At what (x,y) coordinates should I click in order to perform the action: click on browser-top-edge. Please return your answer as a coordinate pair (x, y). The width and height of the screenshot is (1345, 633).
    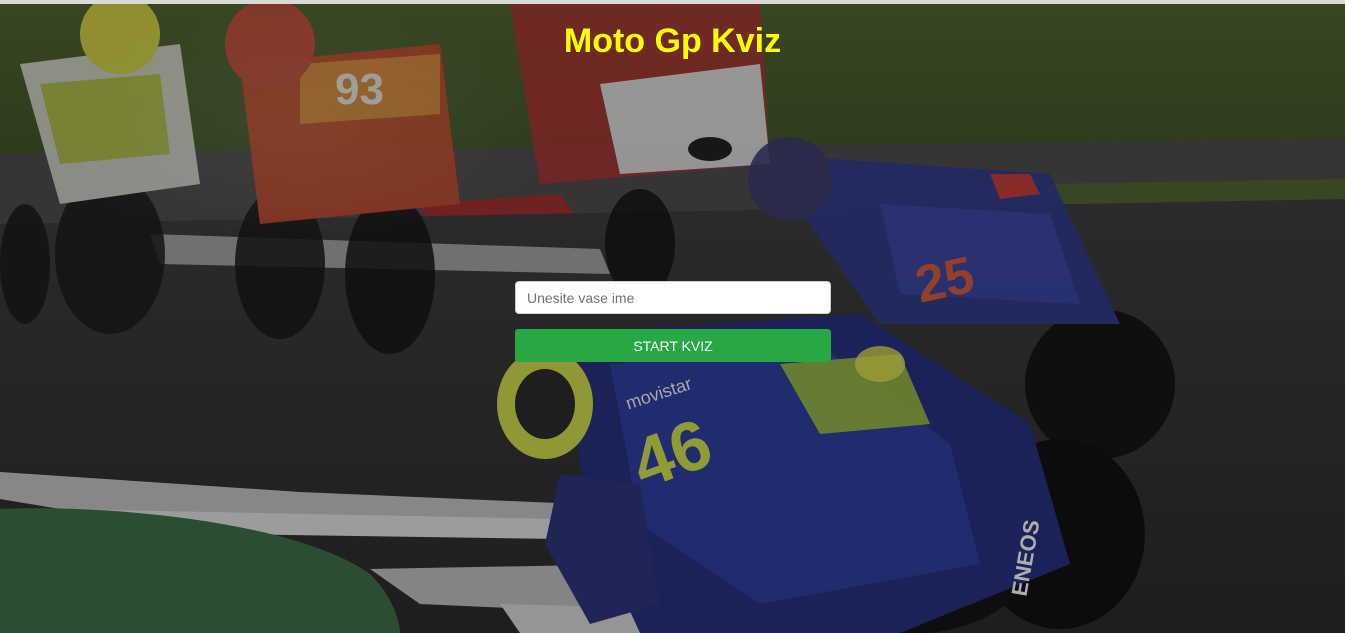
    Looking at the image, I should click on (672, 2).